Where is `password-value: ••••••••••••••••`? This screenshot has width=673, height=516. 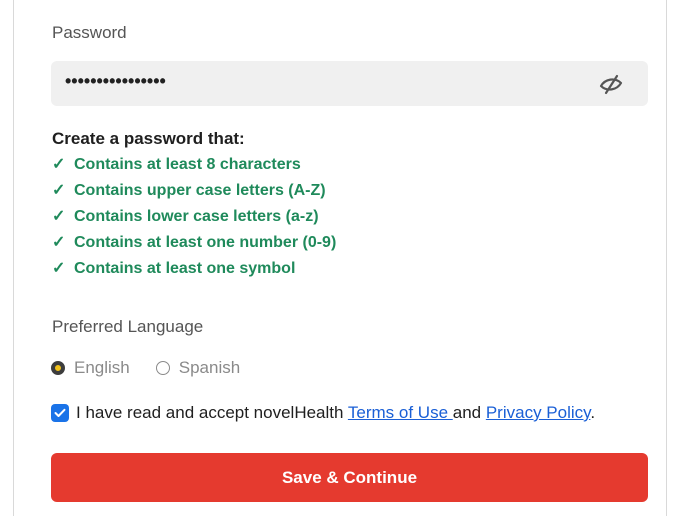
password-value: •••••••••••••••• is located at coordinates (115, 81).